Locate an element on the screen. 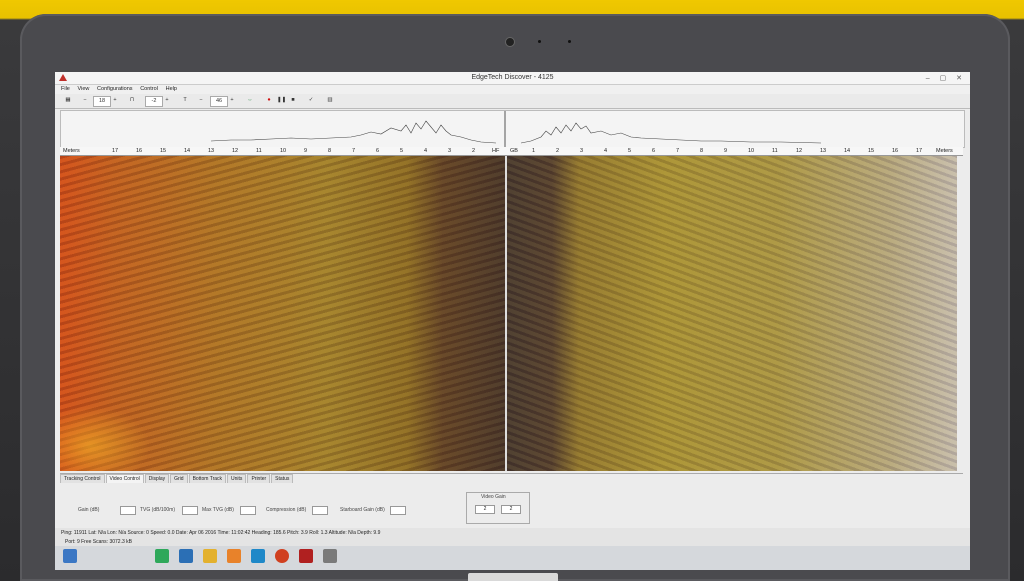 The height and width of the screenshot is (581, 1024). menu-bar: File View Configurations Control Help is located at coordinates (512, 89).